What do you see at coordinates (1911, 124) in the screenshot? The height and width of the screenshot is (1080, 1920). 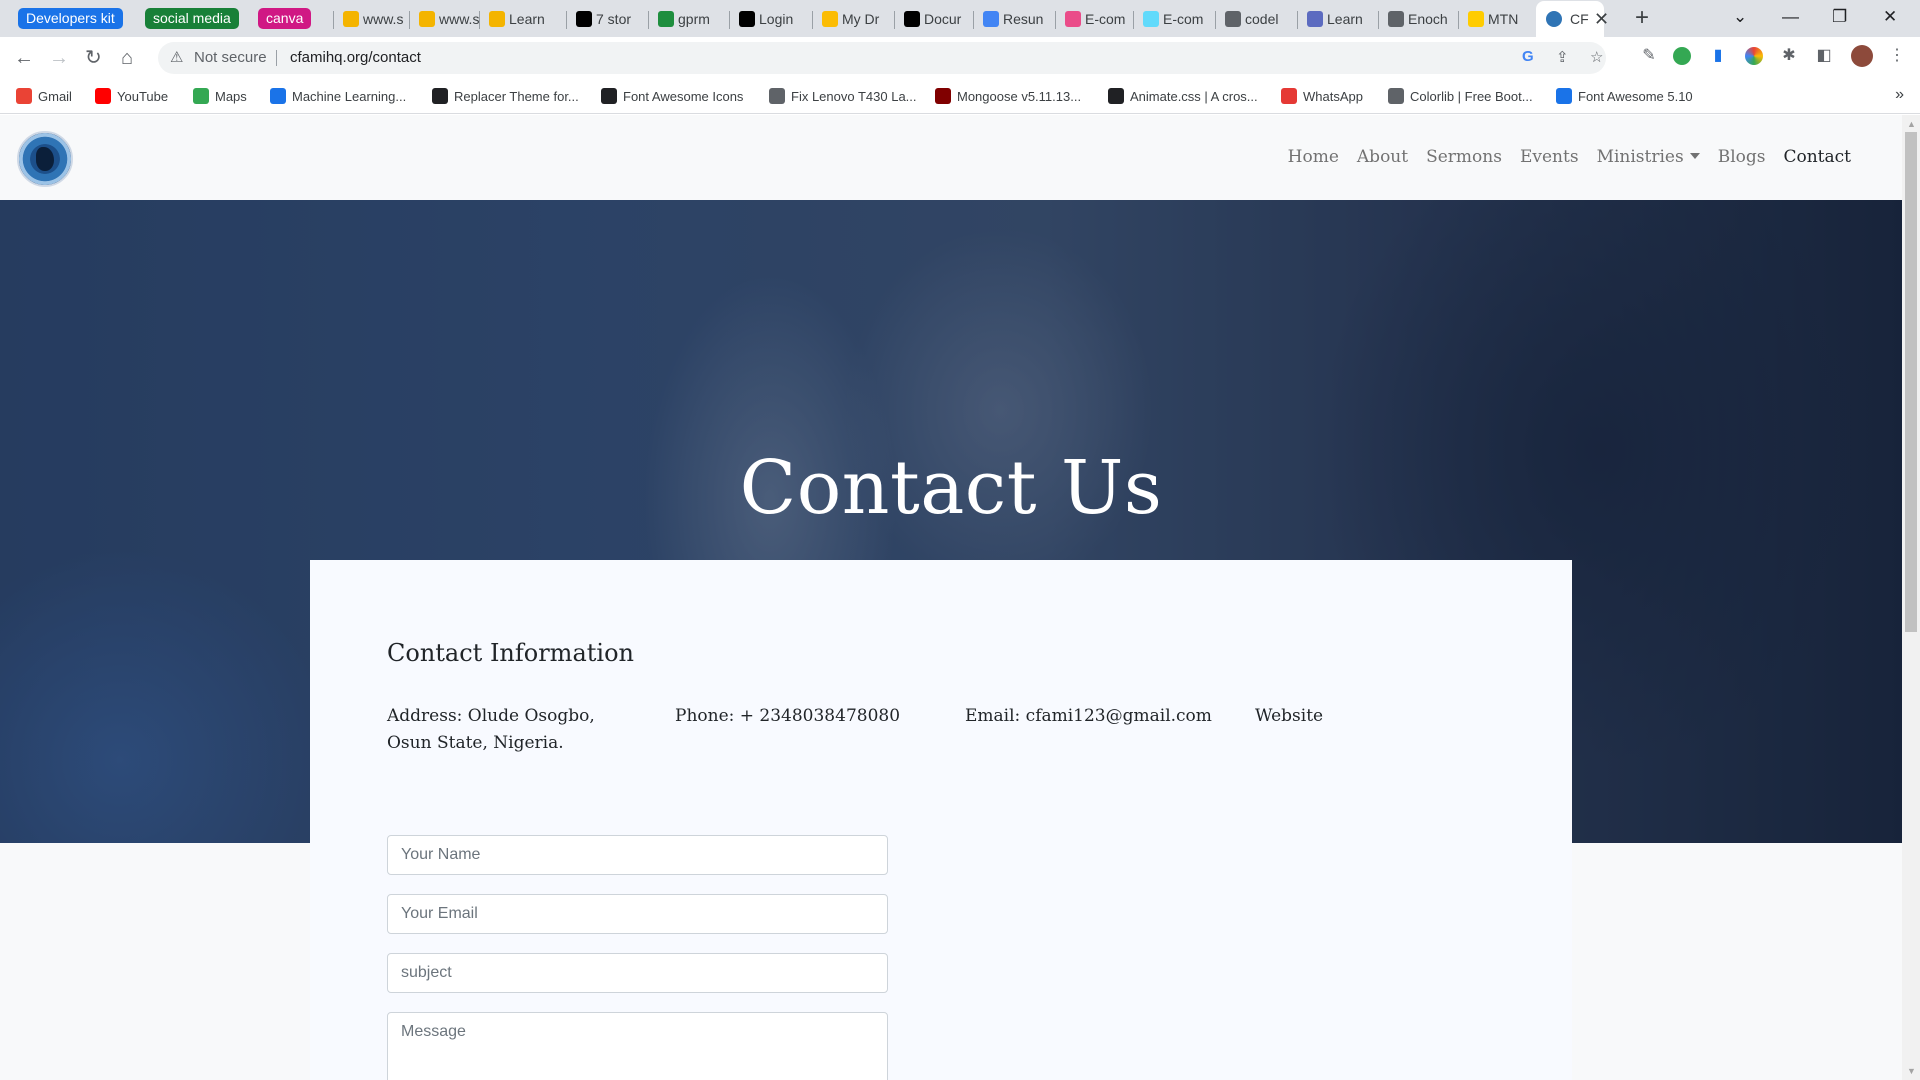 I see `scroll-up-arrow-icon: ▲` at bounding box center [1911, 124].